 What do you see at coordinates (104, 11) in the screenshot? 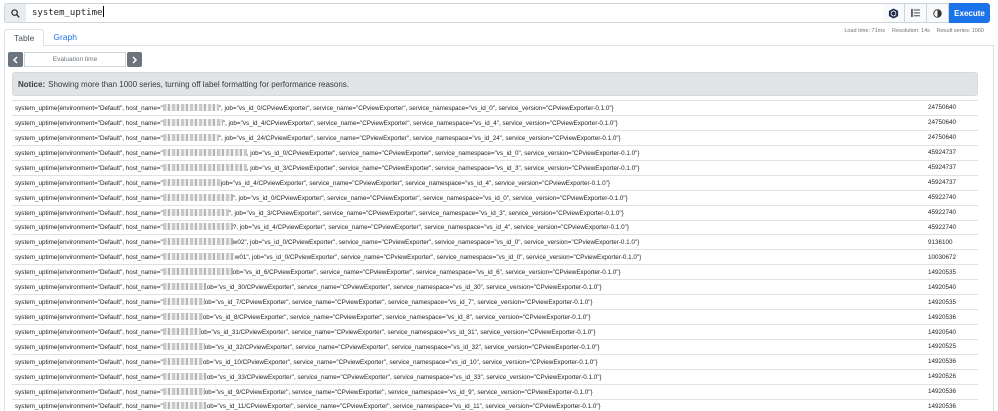
I see `text-caret` at bounding box center [104, 11].